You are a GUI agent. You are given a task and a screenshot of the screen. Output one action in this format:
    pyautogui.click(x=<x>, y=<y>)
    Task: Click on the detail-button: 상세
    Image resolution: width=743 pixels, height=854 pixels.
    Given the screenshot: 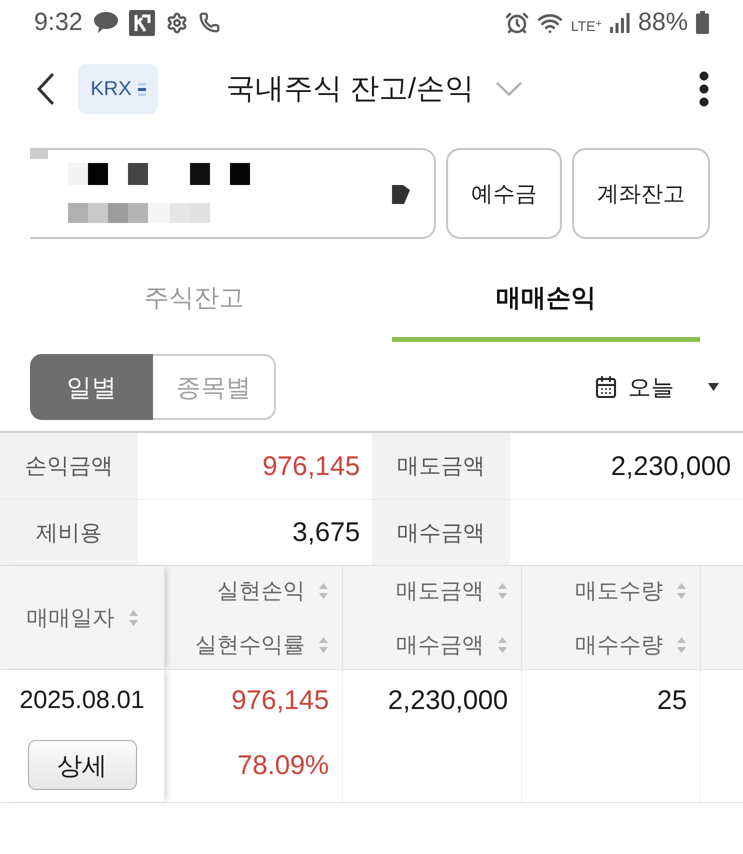 What is the action you would take?
    pyautogui.click(x=82, y=765)
    